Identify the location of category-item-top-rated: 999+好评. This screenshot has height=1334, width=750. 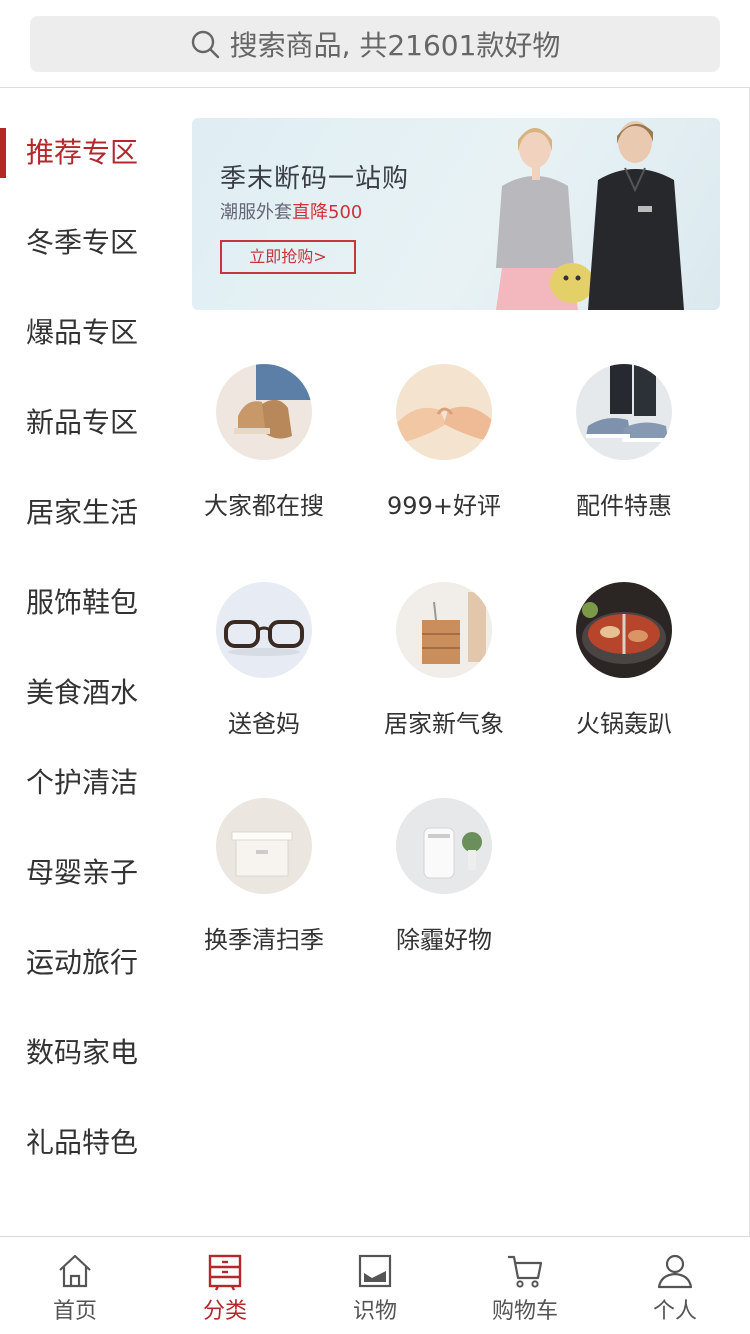
(444, 442).